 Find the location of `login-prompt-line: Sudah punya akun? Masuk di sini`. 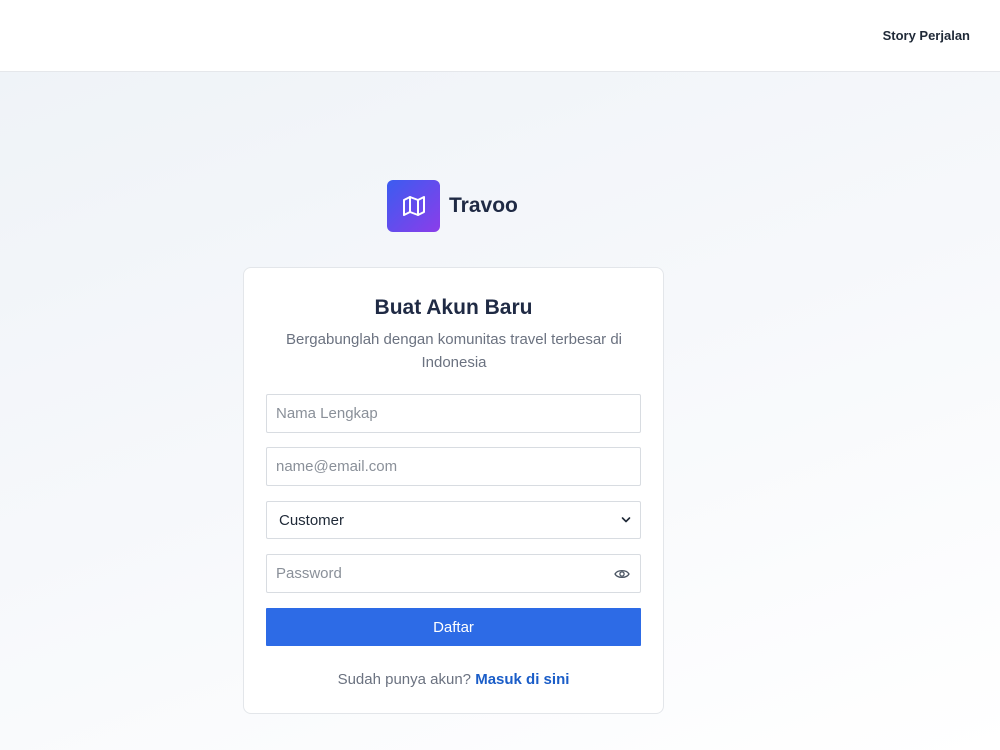

login-prompt-line: Sudah punya akun? Masuk di sini is located at coordinates (453, 679).